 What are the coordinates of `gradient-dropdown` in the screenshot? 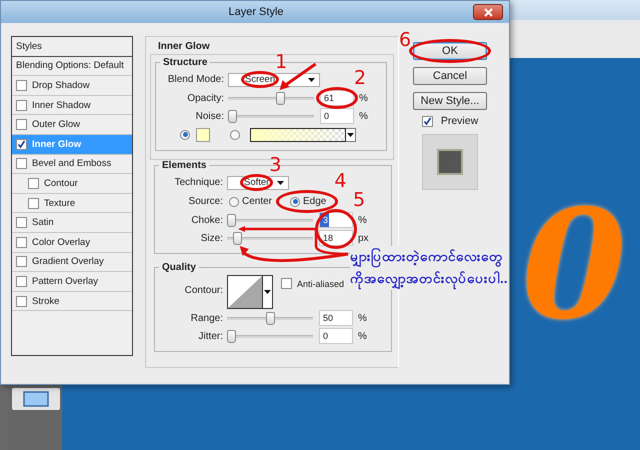 It's located at (351, 135).